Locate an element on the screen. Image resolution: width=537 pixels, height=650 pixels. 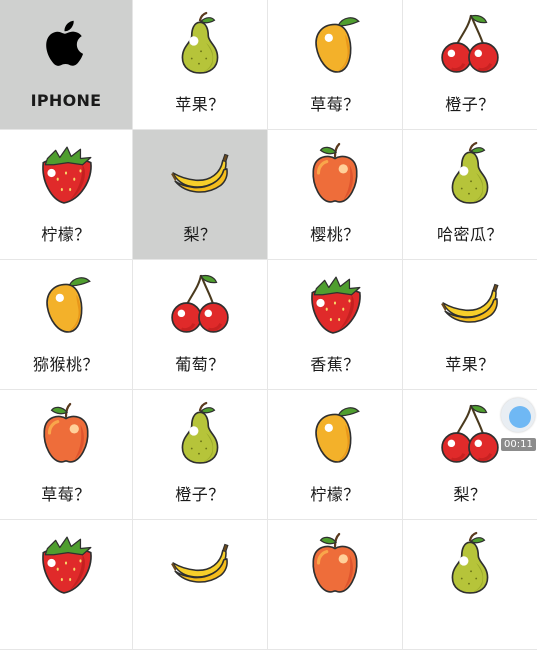
grid-cell: 香蕉？ is located at coordinates (335, 325).